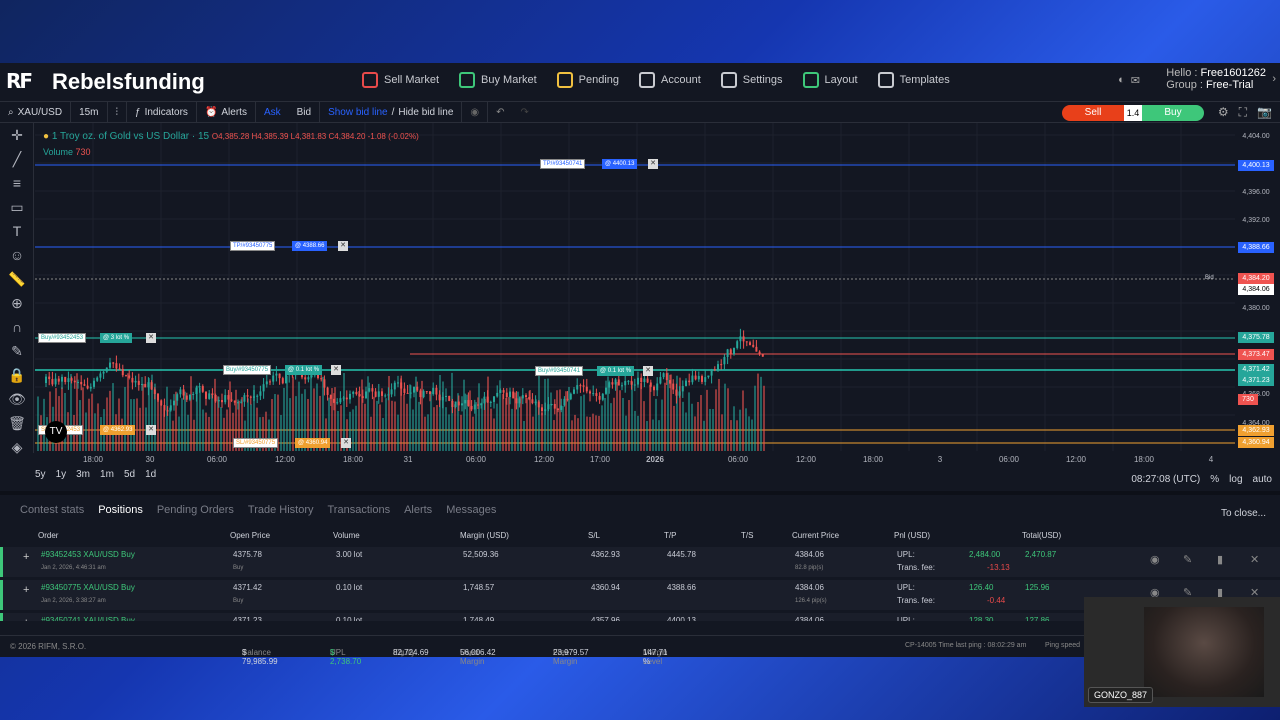 Image resolution: width=1280 pixels, height=720 pixels. Describe the element at coordinates (525, 112) in the screenshot. I see `redo-button: ↷` at that location.